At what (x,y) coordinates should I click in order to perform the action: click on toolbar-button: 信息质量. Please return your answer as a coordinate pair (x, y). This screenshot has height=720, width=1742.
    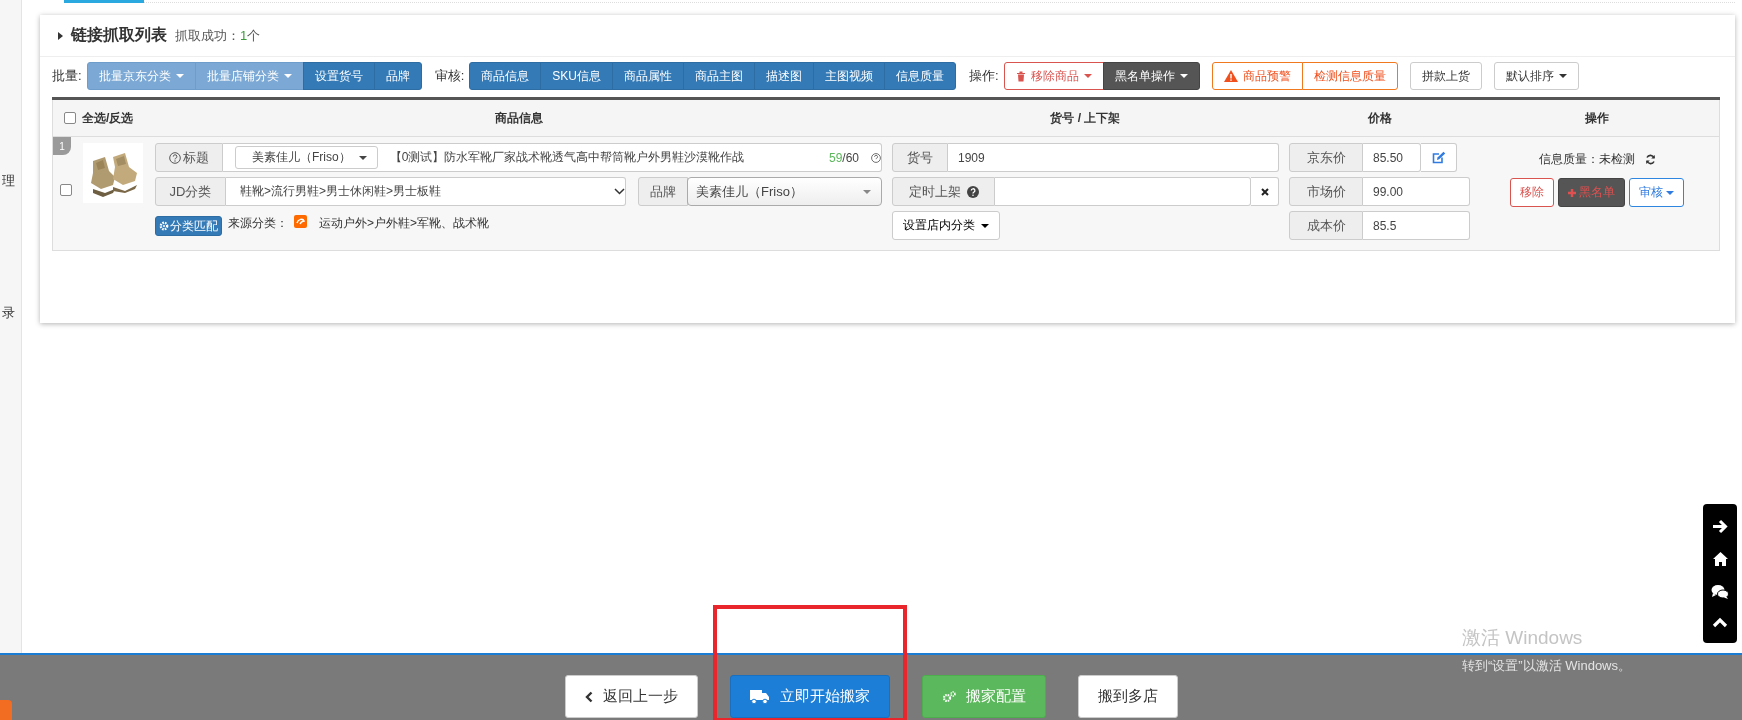
    Looking at the image, I should click on (919, 76).